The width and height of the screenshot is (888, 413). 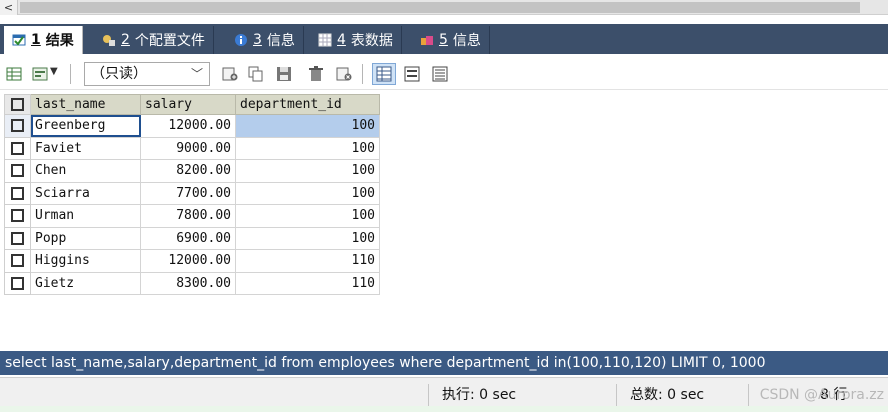 I want to click on grid-view-button, so click(x=384, y=74).